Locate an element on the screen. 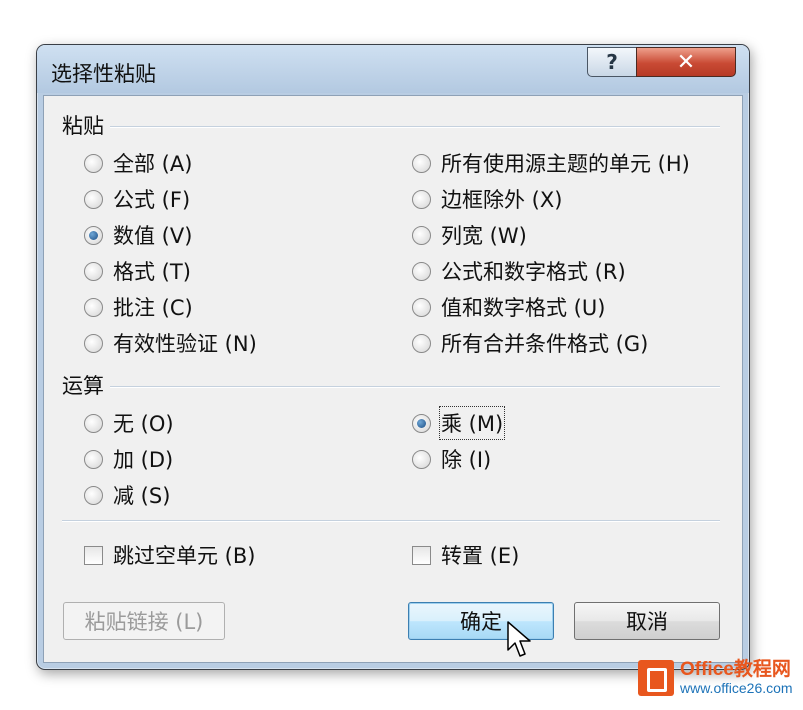  radio-paste-no-borders: 边框除外 (X) is located at coordinates (487, 199).